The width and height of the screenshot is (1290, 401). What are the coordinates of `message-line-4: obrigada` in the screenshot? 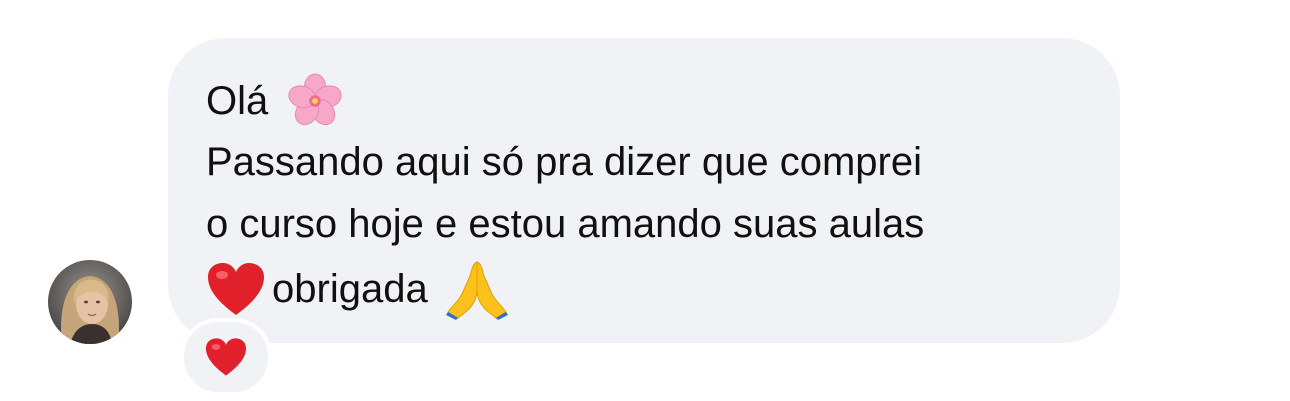 It's located at (358, 289).